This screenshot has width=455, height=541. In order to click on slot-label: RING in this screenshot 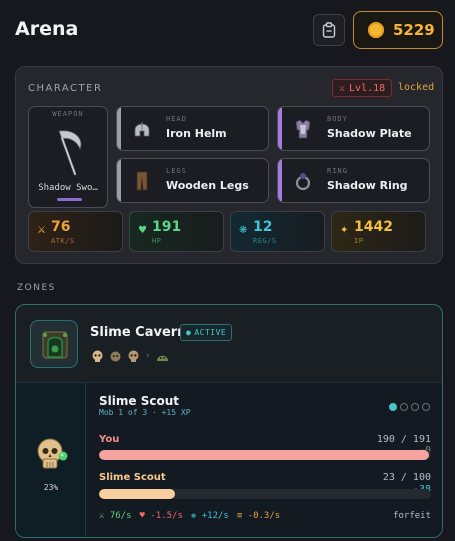, I will do `click(337, 171)`.